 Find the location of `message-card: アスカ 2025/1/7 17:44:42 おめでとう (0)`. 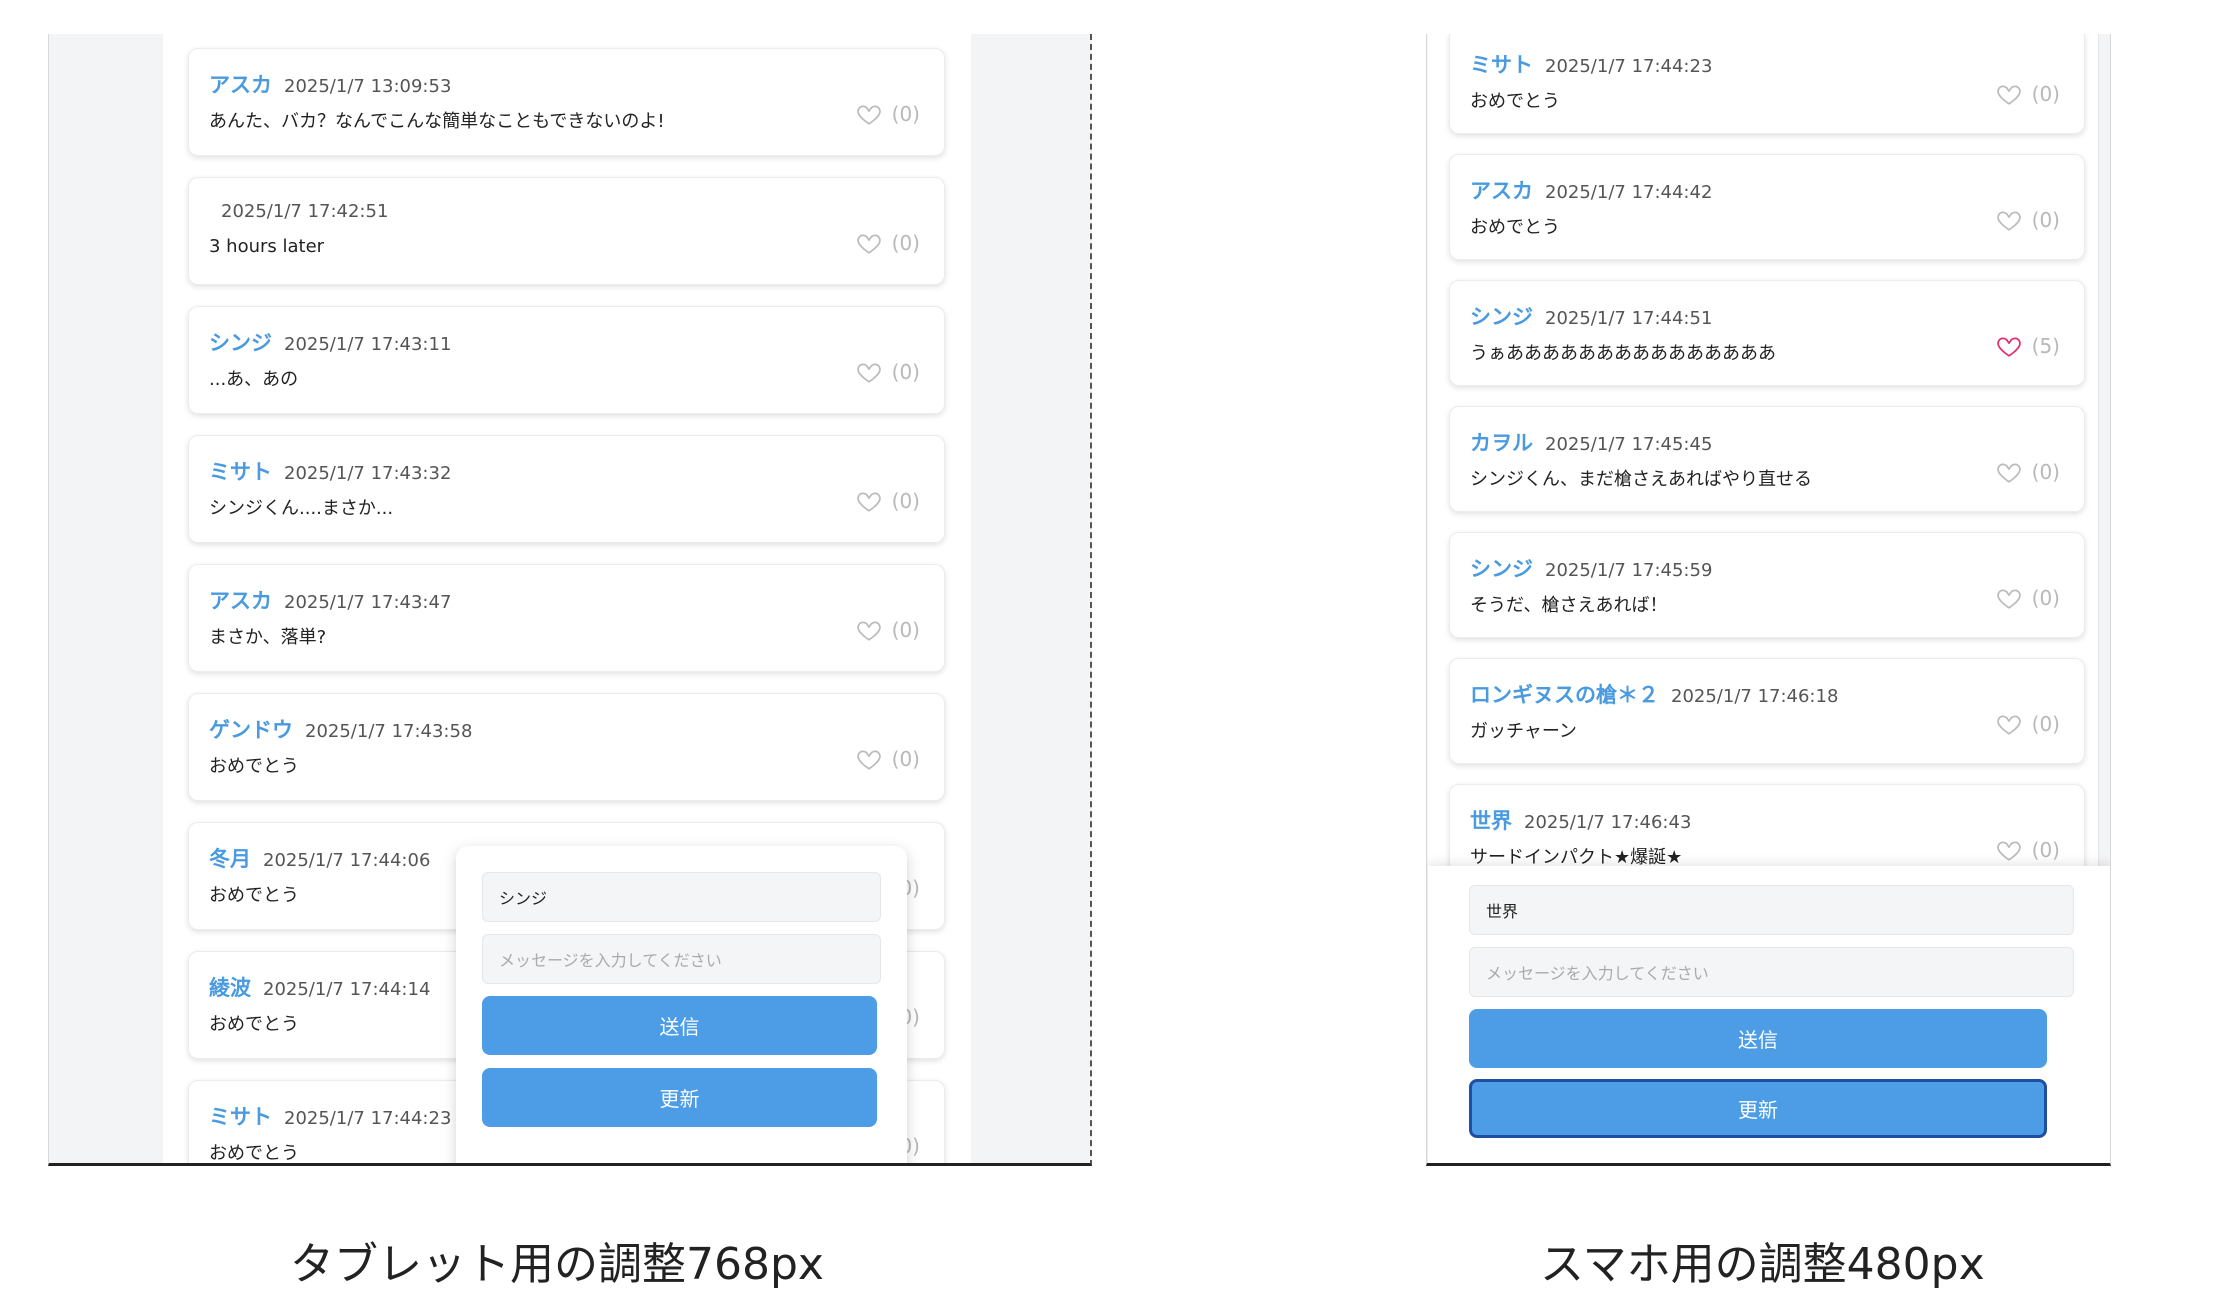

message-card: アスカ 2025/1/7 17:44:42 おめでとう (0) is located at coordinates (1767, 207).